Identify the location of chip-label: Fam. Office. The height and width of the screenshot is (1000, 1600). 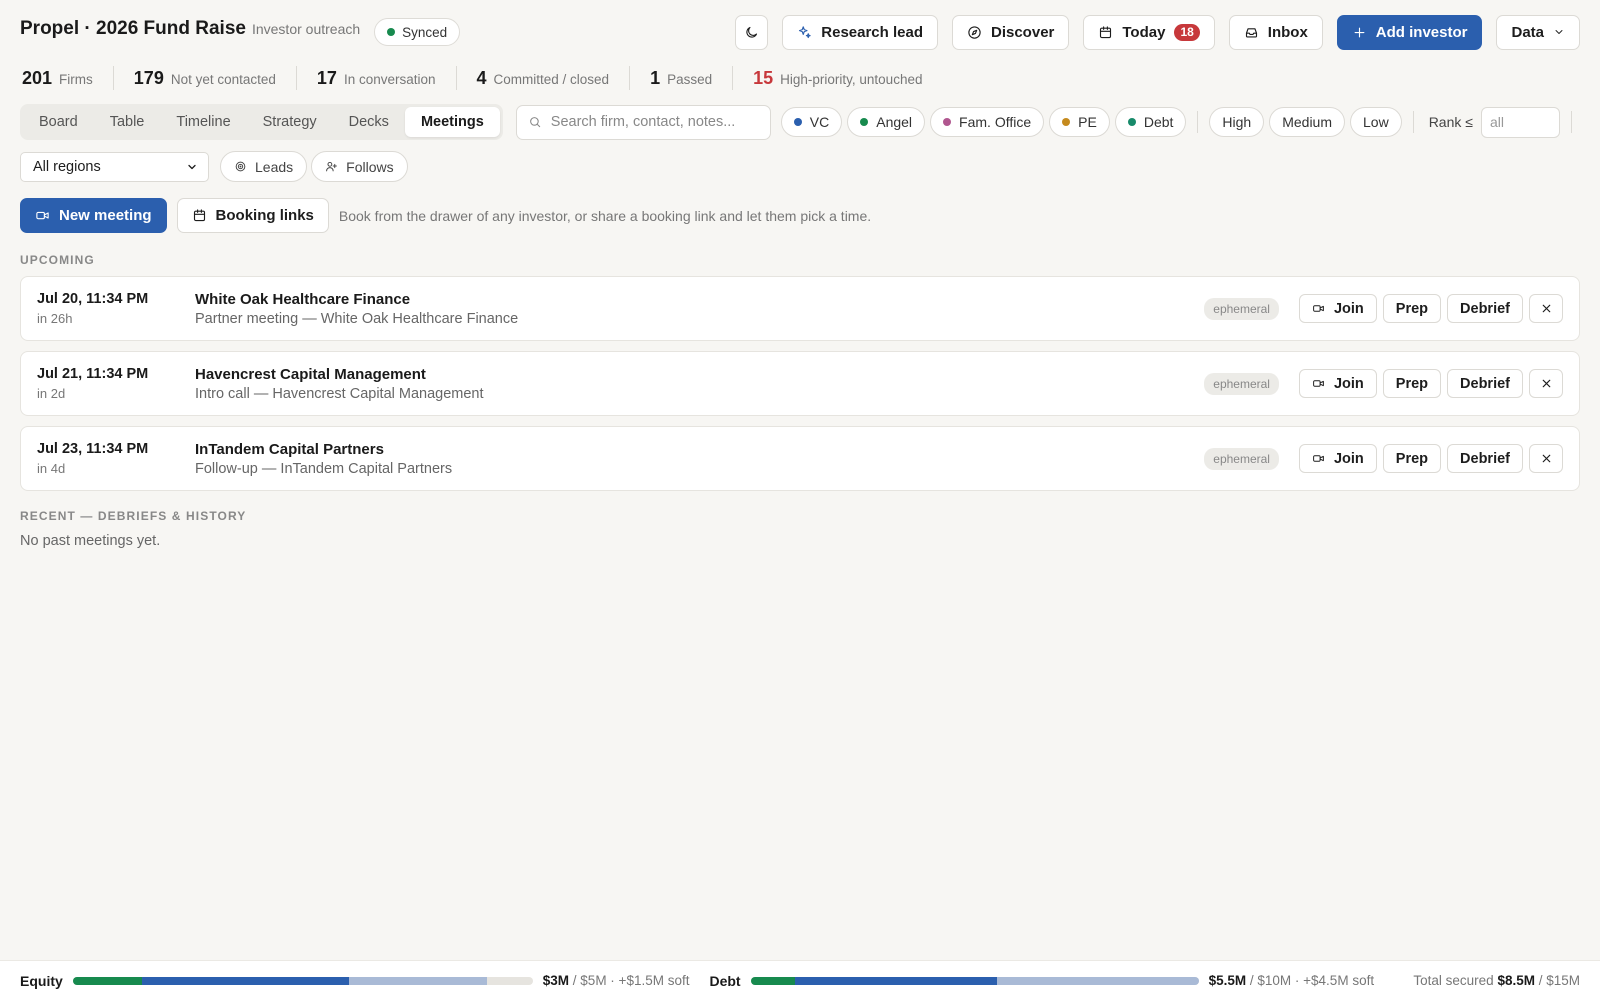
(995, 122).